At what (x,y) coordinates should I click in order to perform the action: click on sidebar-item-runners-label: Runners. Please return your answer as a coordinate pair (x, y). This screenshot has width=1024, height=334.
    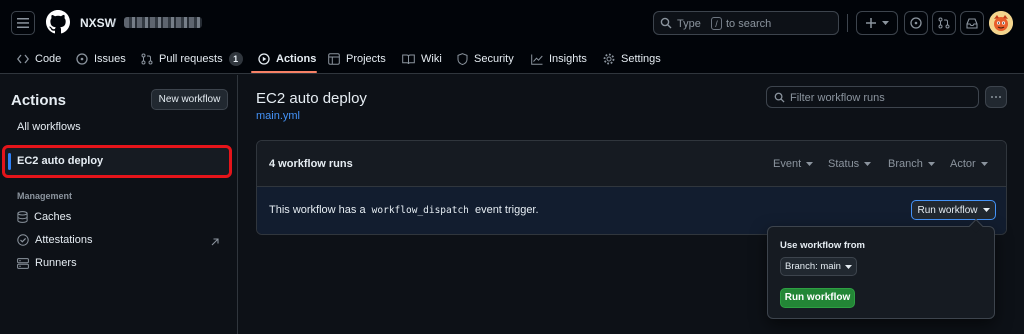
    Looking at the image, I should click on (56, 263).